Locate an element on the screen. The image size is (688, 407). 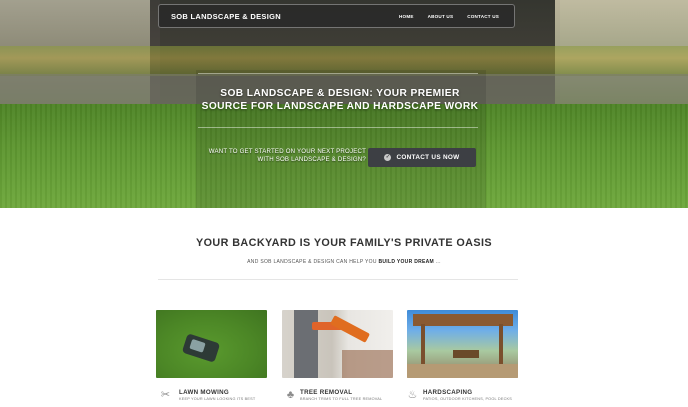
tree-icon: ♣ is located at coordinates (290, 395).